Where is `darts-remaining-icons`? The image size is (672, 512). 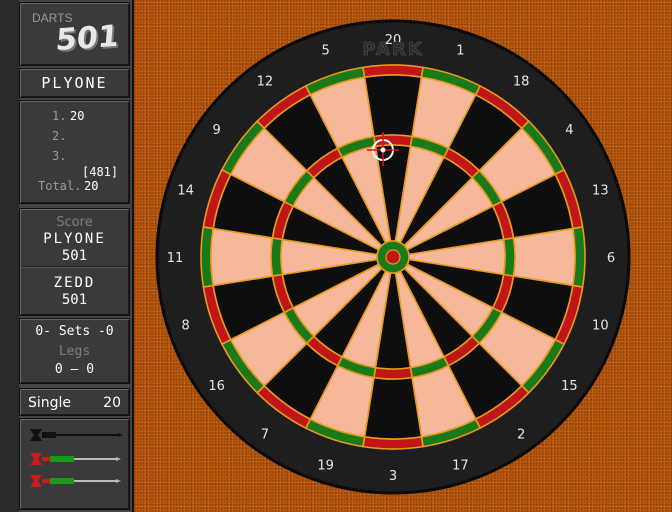 darts-remaining-icons is located at coordinates (76, 458).